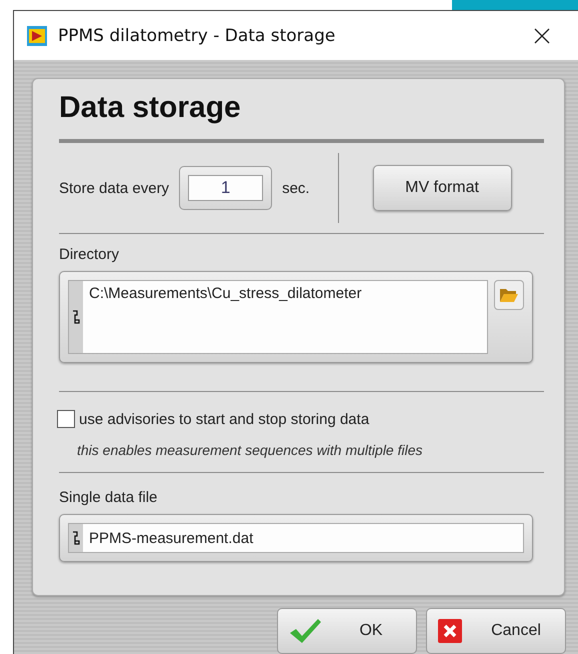  I want to click on directory-field: C:\Measurements\Cu_stress_dilatometer, so click(296, 317).